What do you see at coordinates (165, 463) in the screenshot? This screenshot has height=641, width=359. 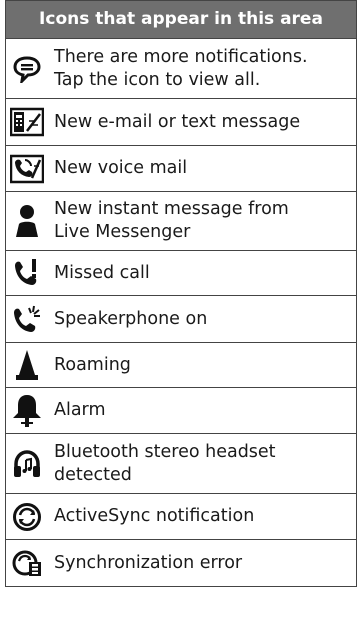 I see `row-label: Bluetooth stereo headset detected` at bounding box center [165, 463].